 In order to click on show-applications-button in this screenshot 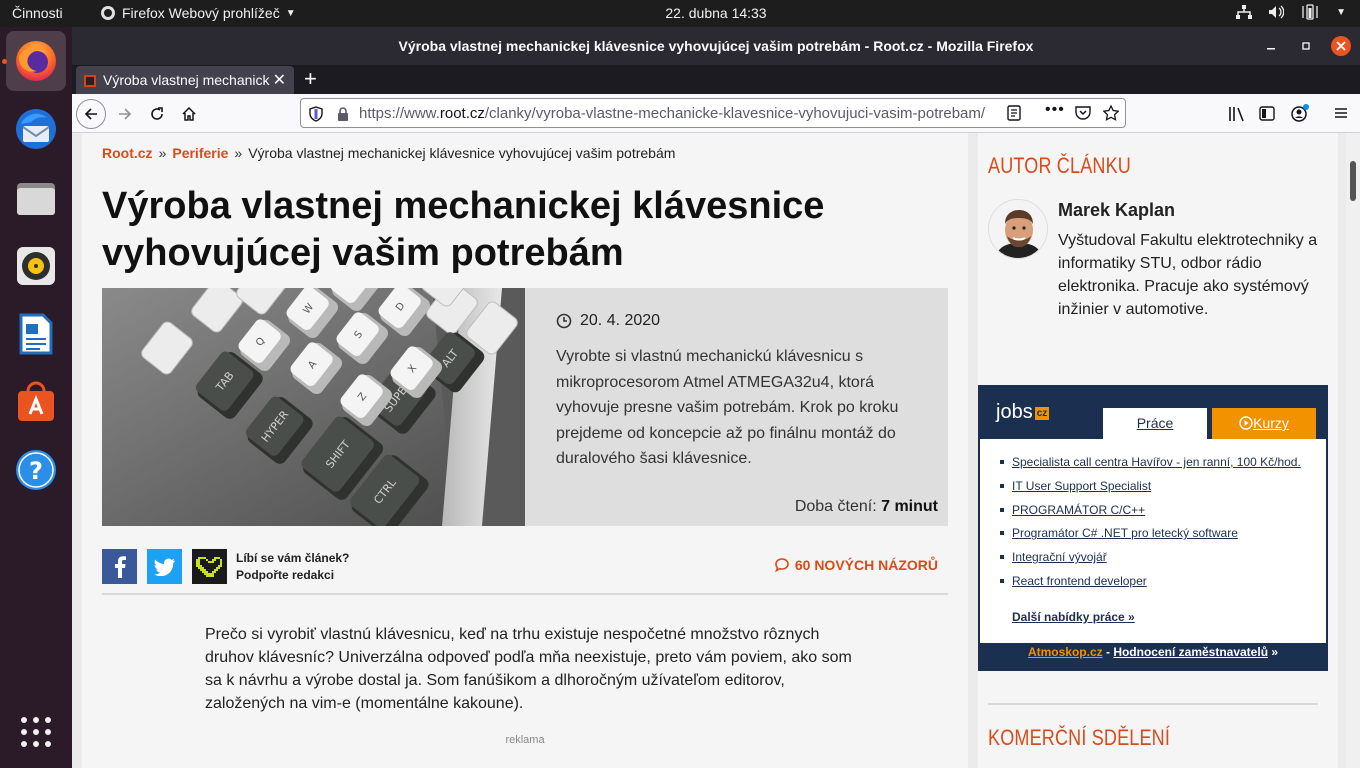, I will do `click(36, 732)`.